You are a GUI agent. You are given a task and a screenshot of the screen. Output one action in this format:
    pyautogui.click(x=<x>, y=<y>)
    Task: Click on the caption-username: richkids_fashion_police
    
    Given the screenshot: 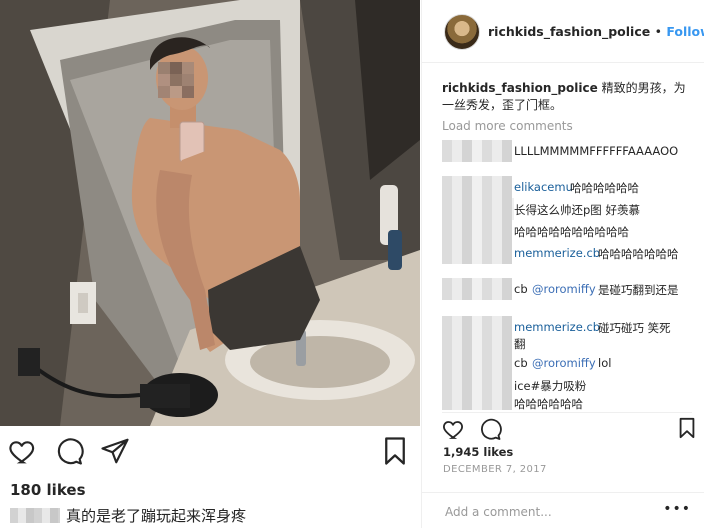 What is the action you would take?
    pyautogui.click(x=520, y=88)
    